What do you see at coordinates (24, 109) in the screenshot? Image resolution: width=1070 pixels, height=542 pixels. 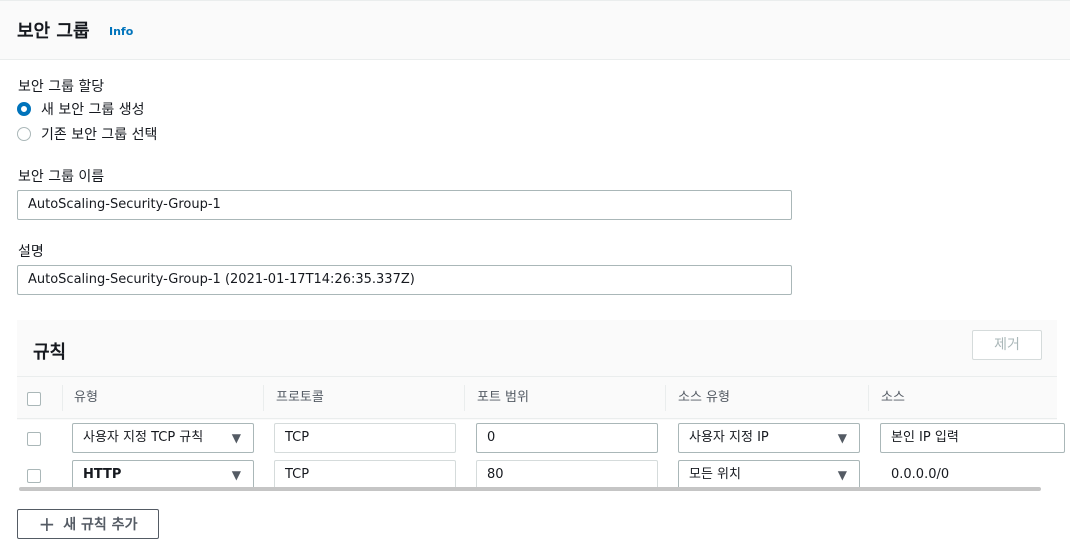 I see `radio-checked-icon` at bounding box center [24, 109].